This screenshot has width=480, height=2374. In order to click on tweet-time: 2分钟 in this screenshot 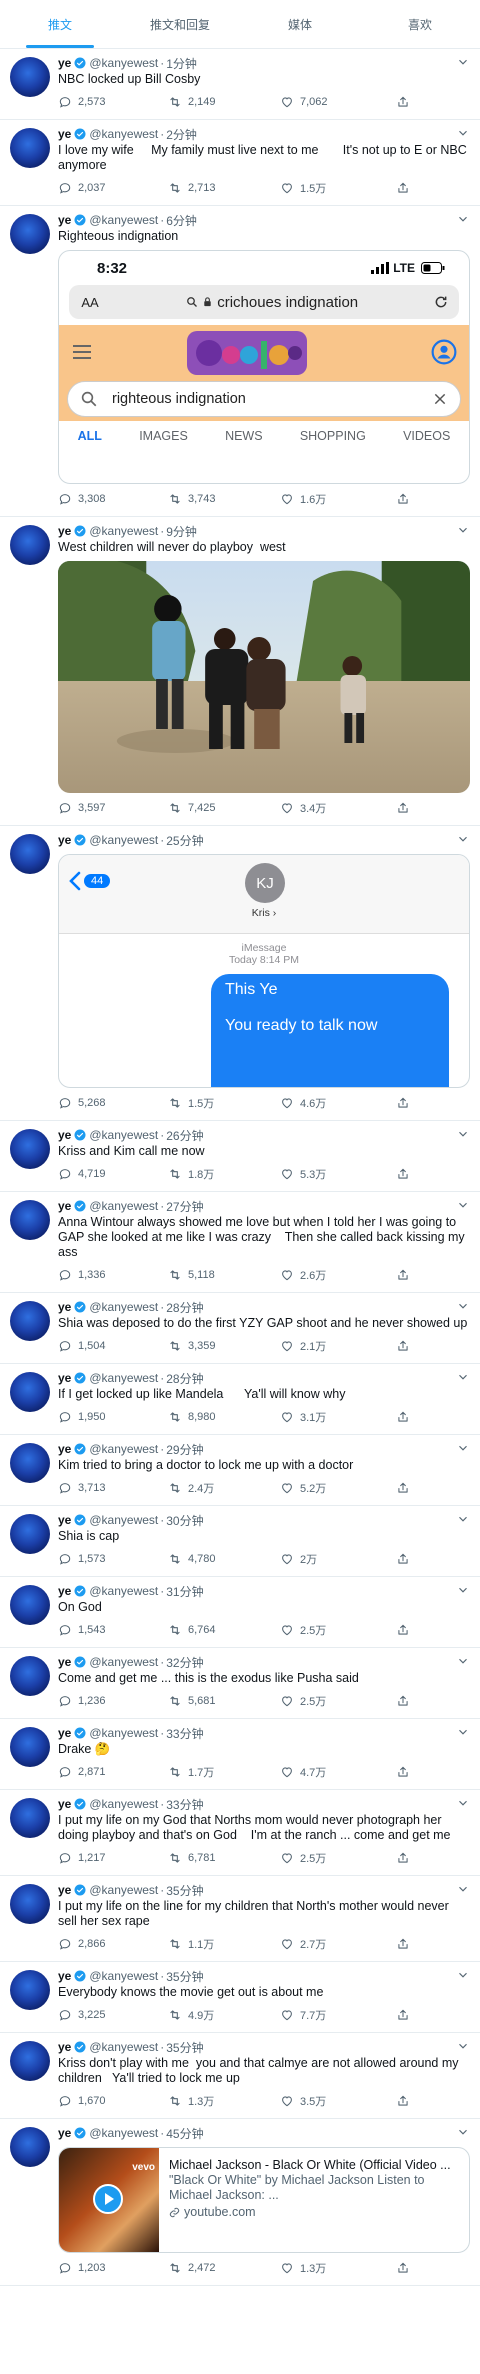, I will do `click(181, 134)`.